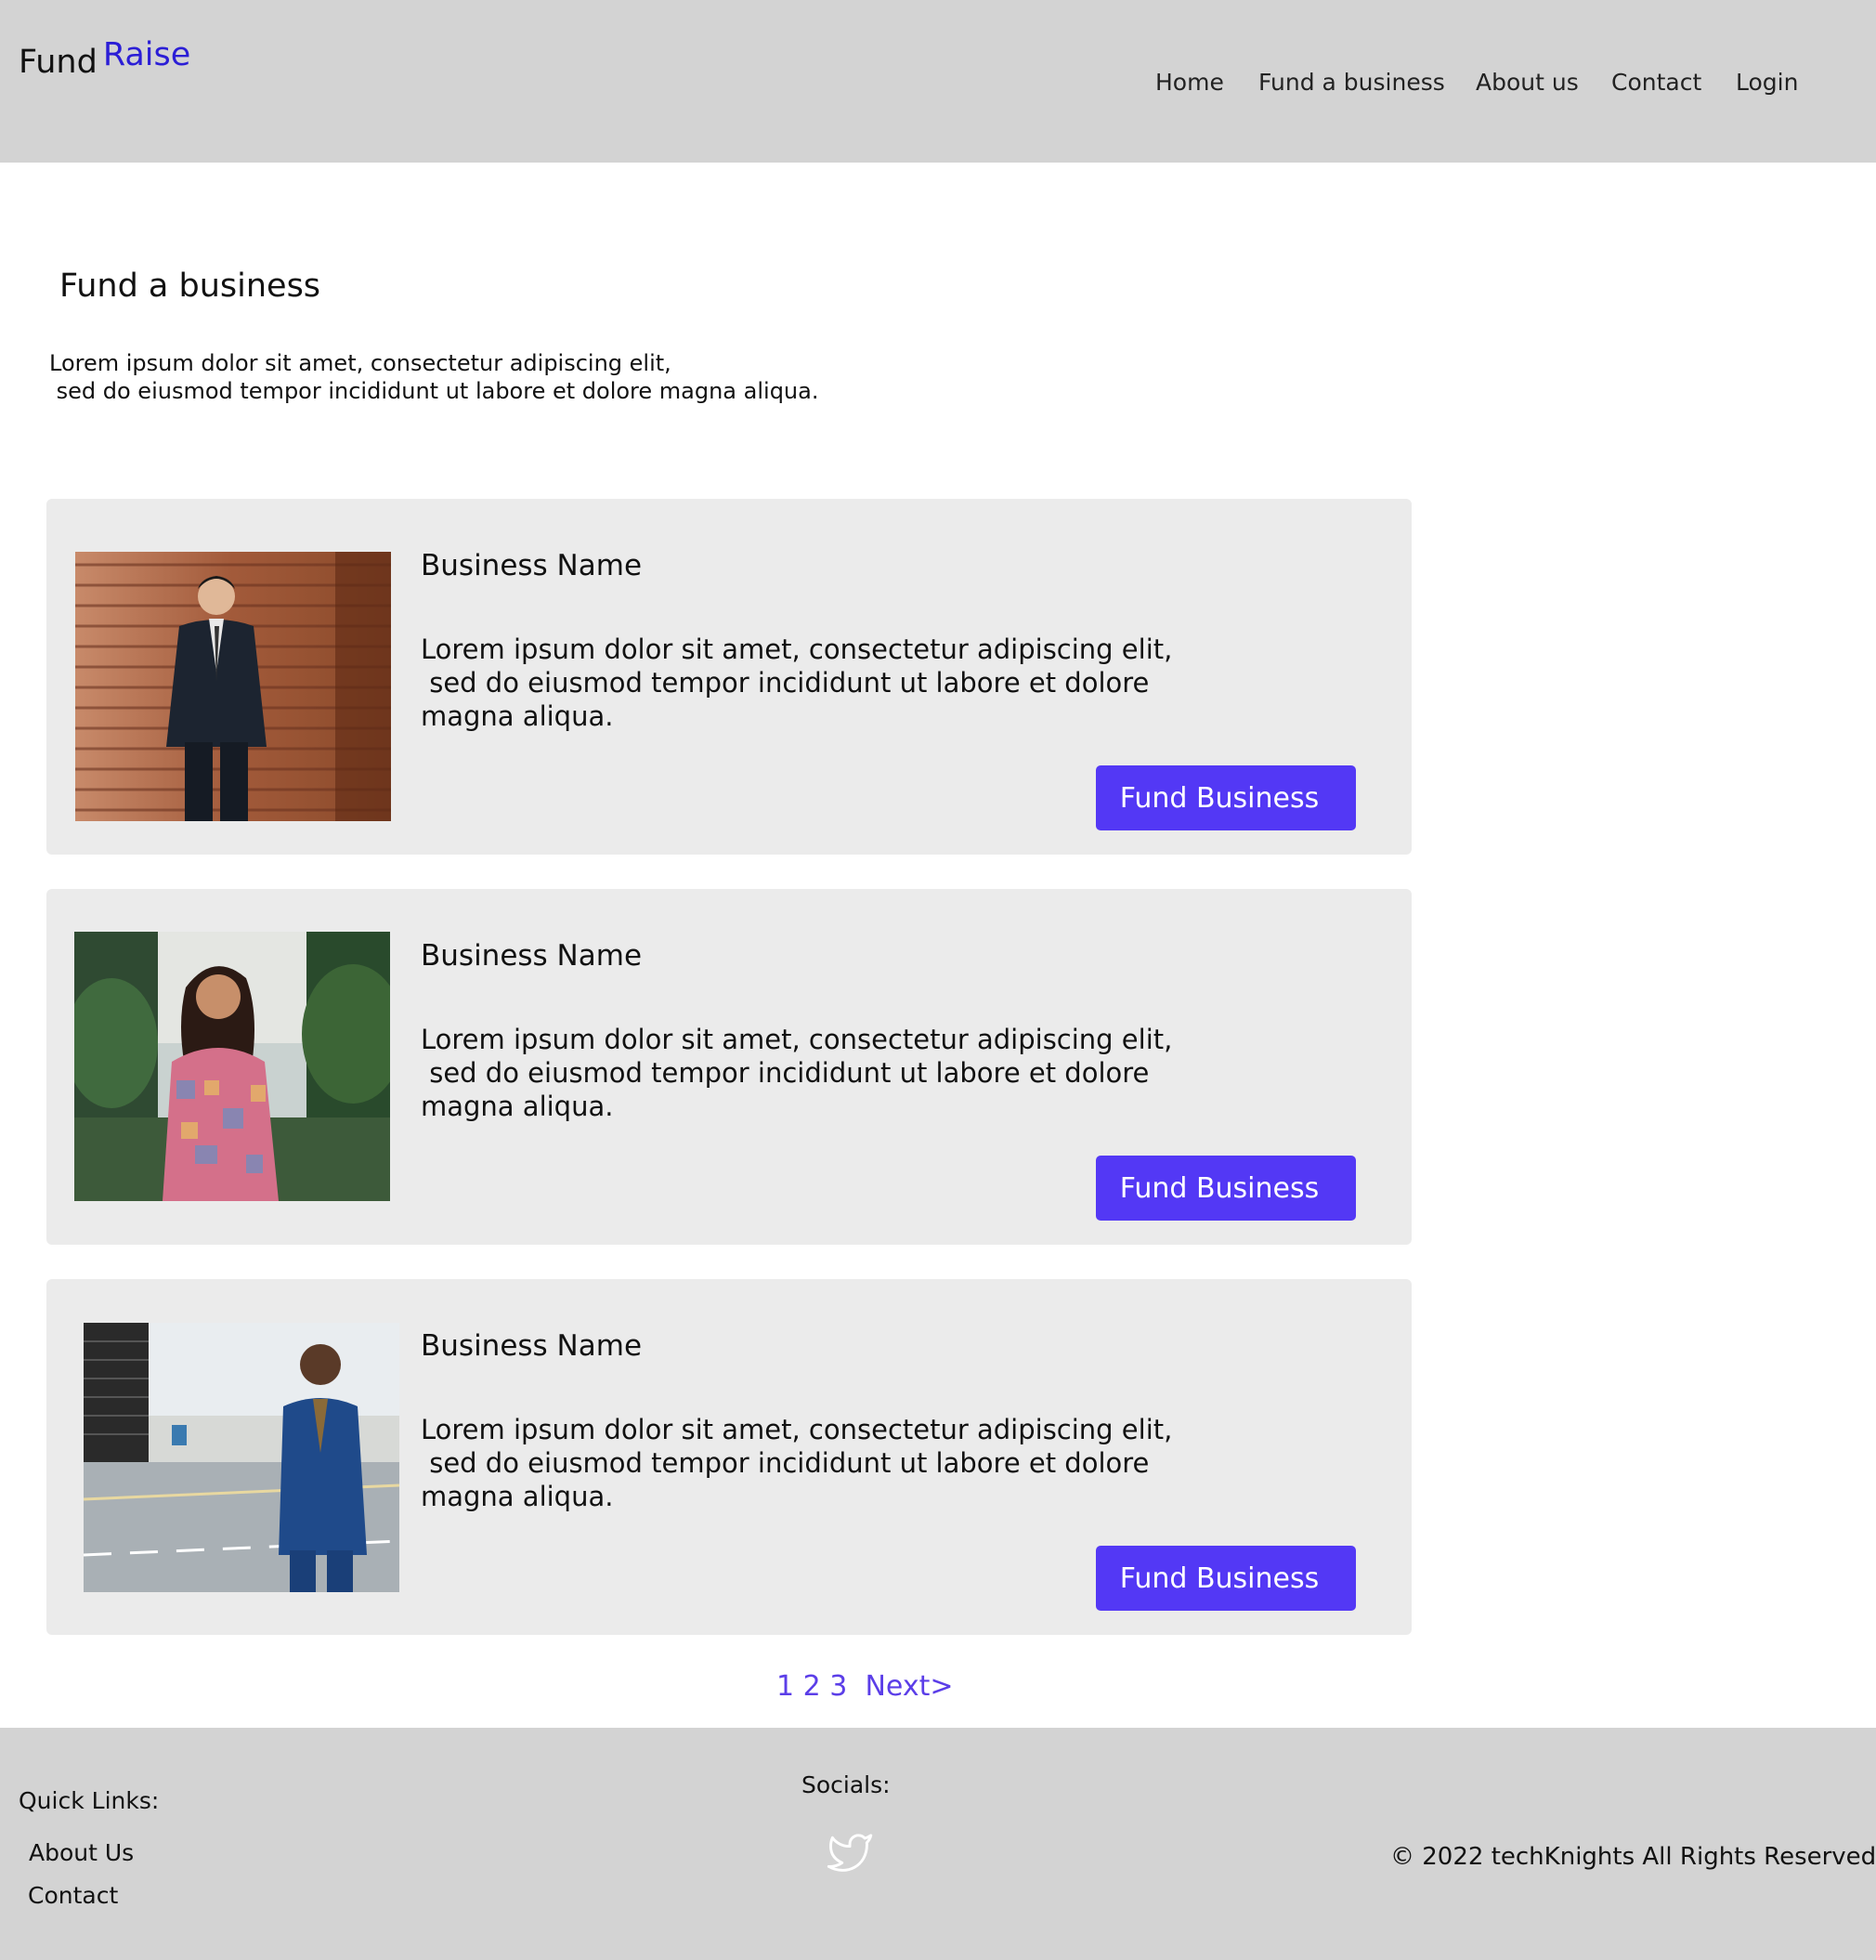 This screenshot has height=1960, width=1876. What do you see at coordinates (864, 1686) in the screenshot?
I see `pagination: 1 2 3 Next>` at bounding box center [864, 1686].